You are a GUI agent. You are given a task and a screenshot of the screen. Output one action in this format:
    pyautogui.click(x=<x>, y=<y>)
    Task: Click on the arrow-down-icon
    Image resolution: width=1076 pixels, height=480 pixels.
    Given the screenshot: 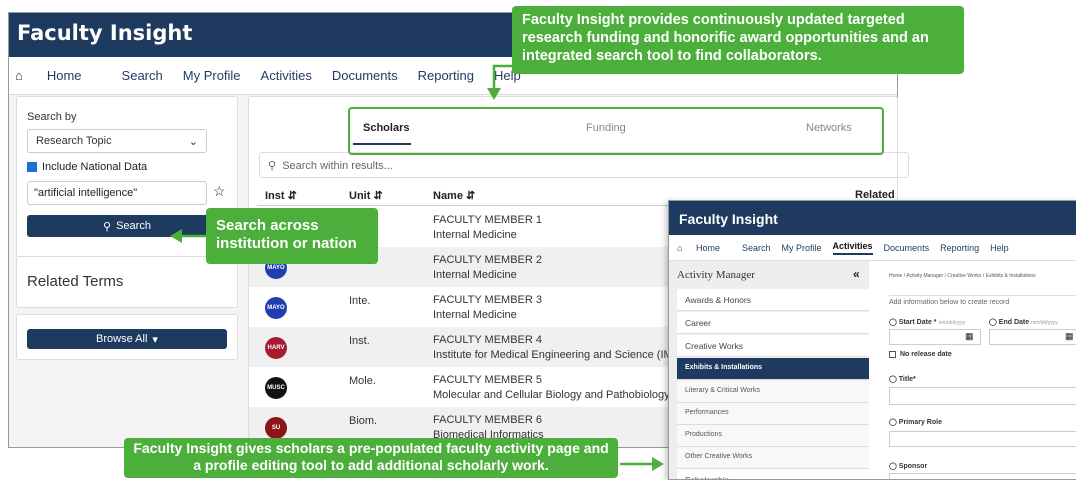 What is the action you would take?
    pyautogui.click(x=500, y=82)
    